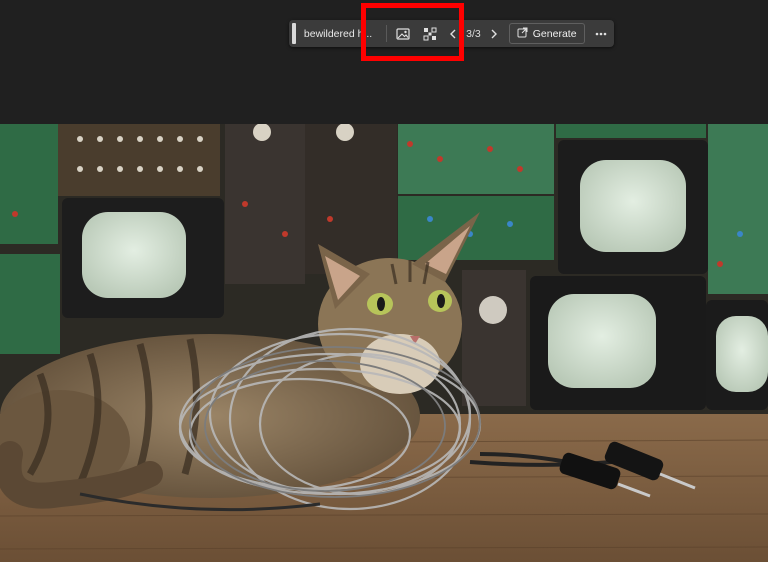 The width and height of the screenshot is (768, 562). What do you see at coordinates (387, 33) in the screenshot?
I see `divider` at bounding box center [387, 33].